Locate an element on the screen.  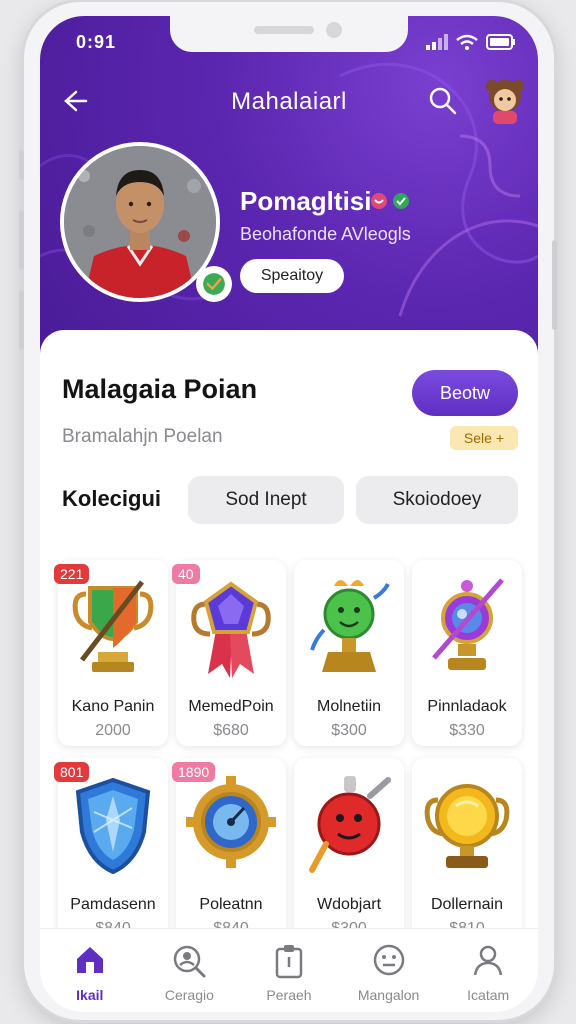
blue-shield-icon is located at coordinates (113, 826).